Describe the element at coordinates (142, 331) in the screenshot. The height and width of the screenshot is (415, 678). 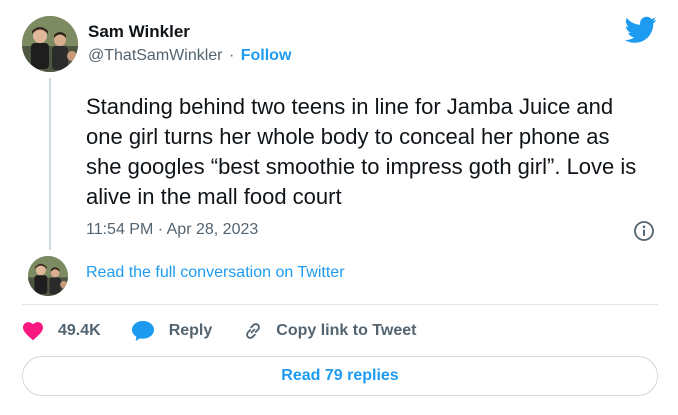
I see `speech-bubble-icon` at that location.